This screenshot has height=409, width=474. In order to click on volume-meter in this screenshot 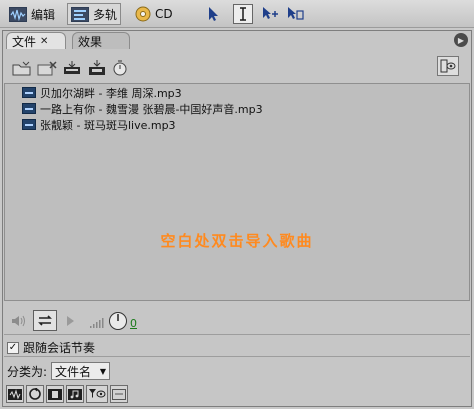, I will do `click(98, 324)`.